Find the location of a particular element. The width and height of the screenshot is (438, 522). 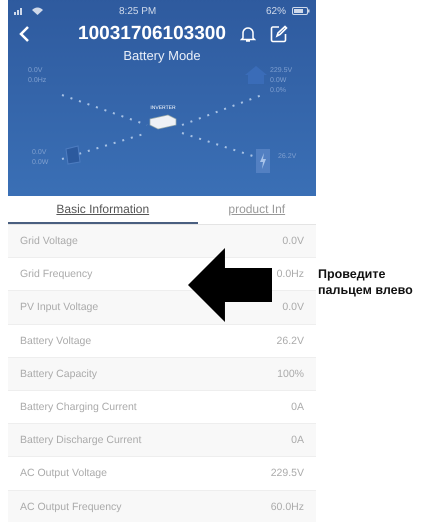

wifi-icon is located at coordinates (37, 11).